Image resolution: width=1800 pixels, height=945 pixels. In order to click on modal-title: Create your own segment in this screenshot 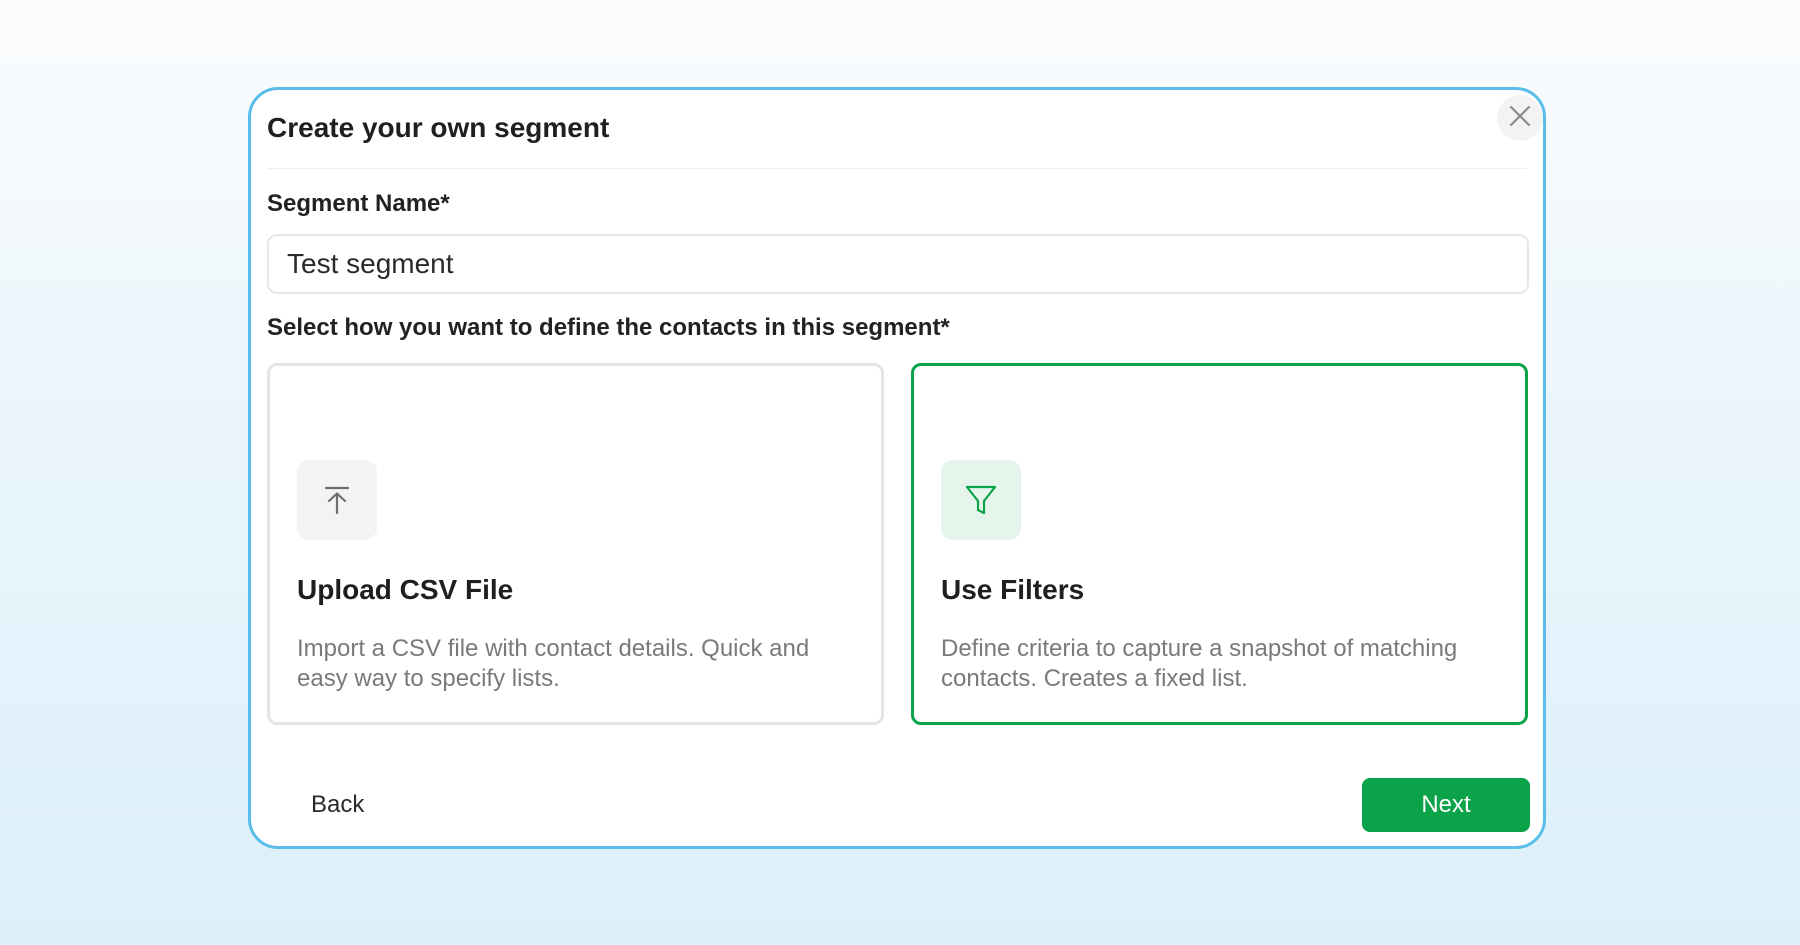, I will do `click(438, 127)`.